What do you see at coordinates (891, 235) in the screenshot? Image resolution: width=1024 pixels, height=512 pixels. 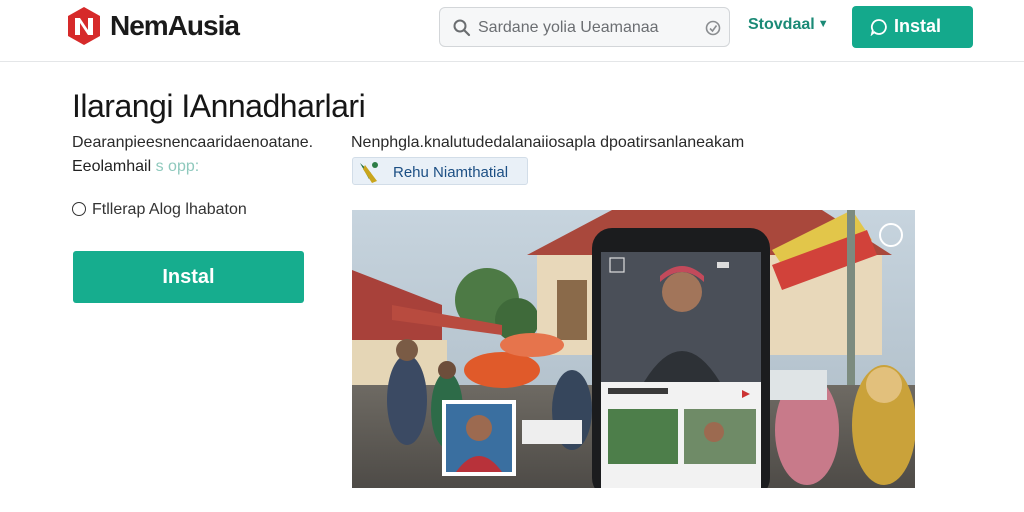 I see `circle-button-icon` at bounding box center [891, 235].